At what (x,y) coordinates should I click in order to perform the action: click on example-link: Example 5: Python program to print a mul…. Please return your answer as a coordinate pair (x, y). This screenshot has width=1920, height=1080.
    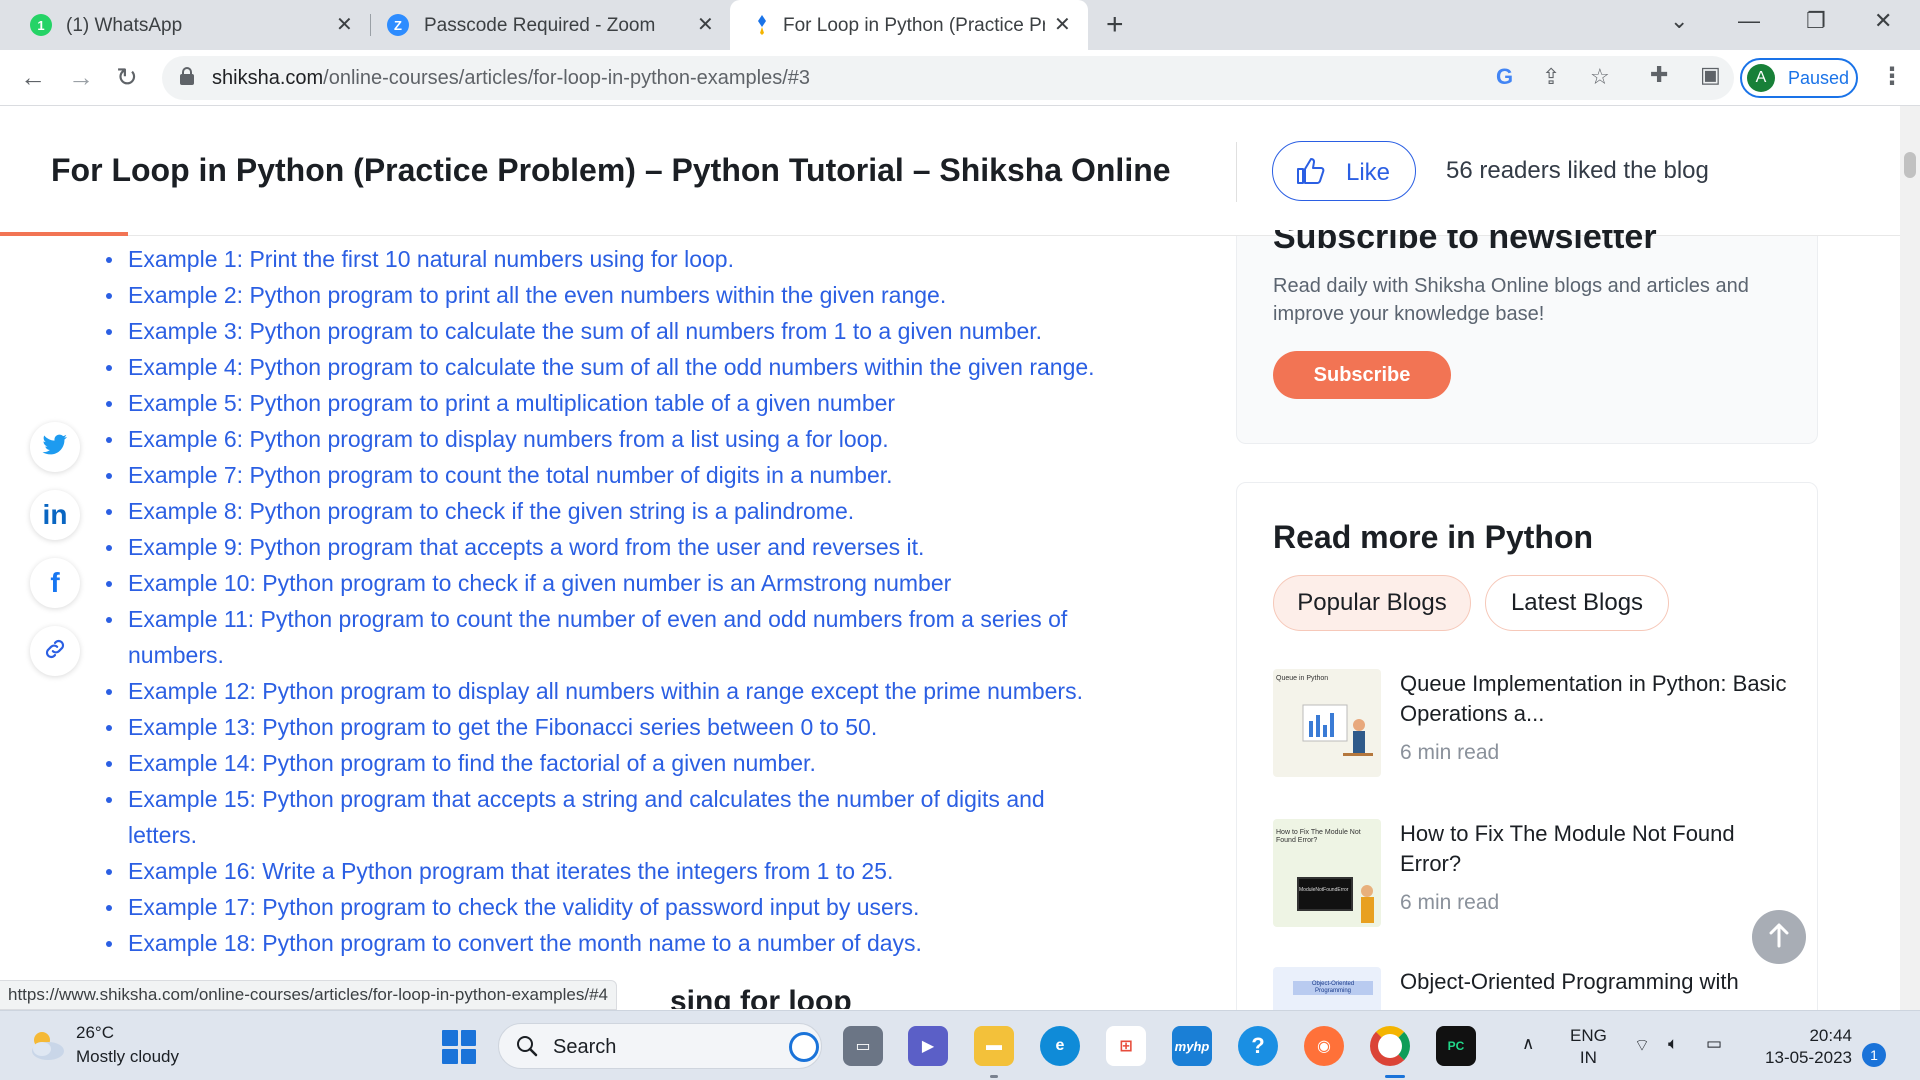
    Looking at the image, I should click on (636, 403).